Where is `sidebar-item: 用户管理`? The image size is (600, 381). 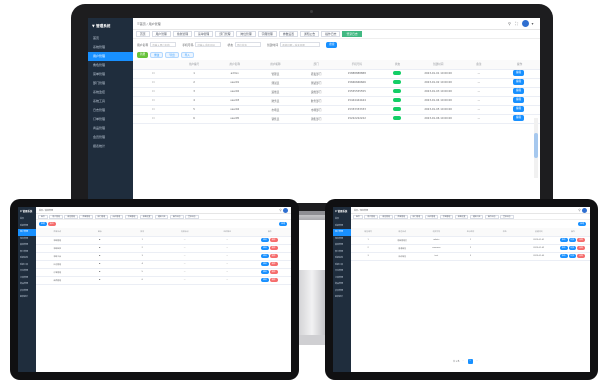
sidebar-item: 用户管理 is located at coordinates (110, 56).